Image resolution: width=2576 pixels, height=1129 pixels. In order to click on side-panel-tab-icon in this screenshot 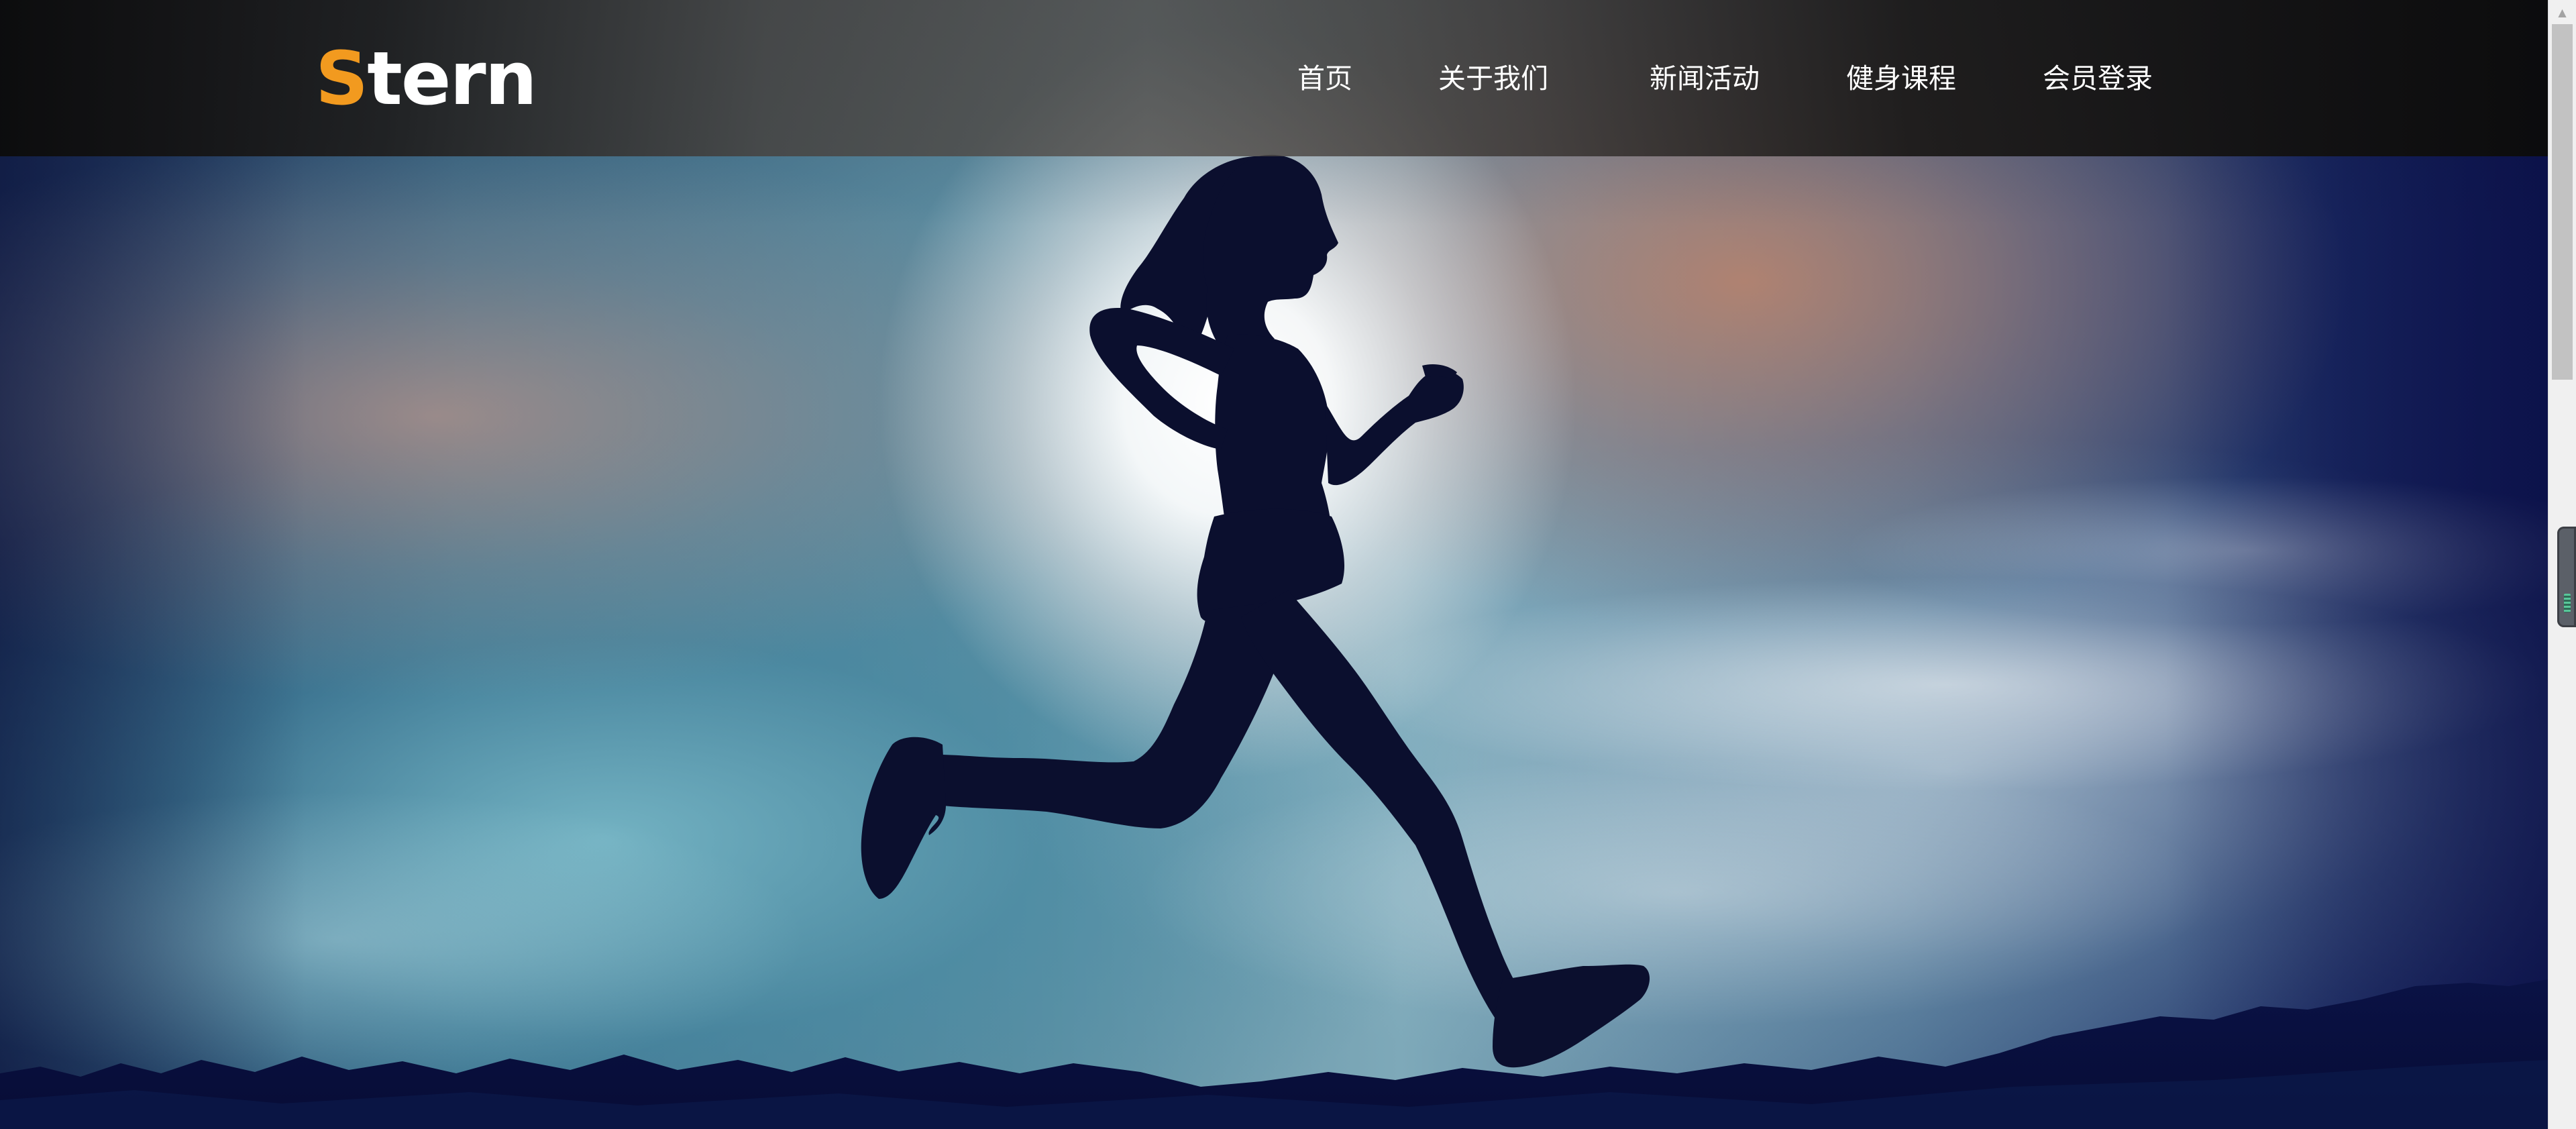, I will do `click(2567, 603)`.